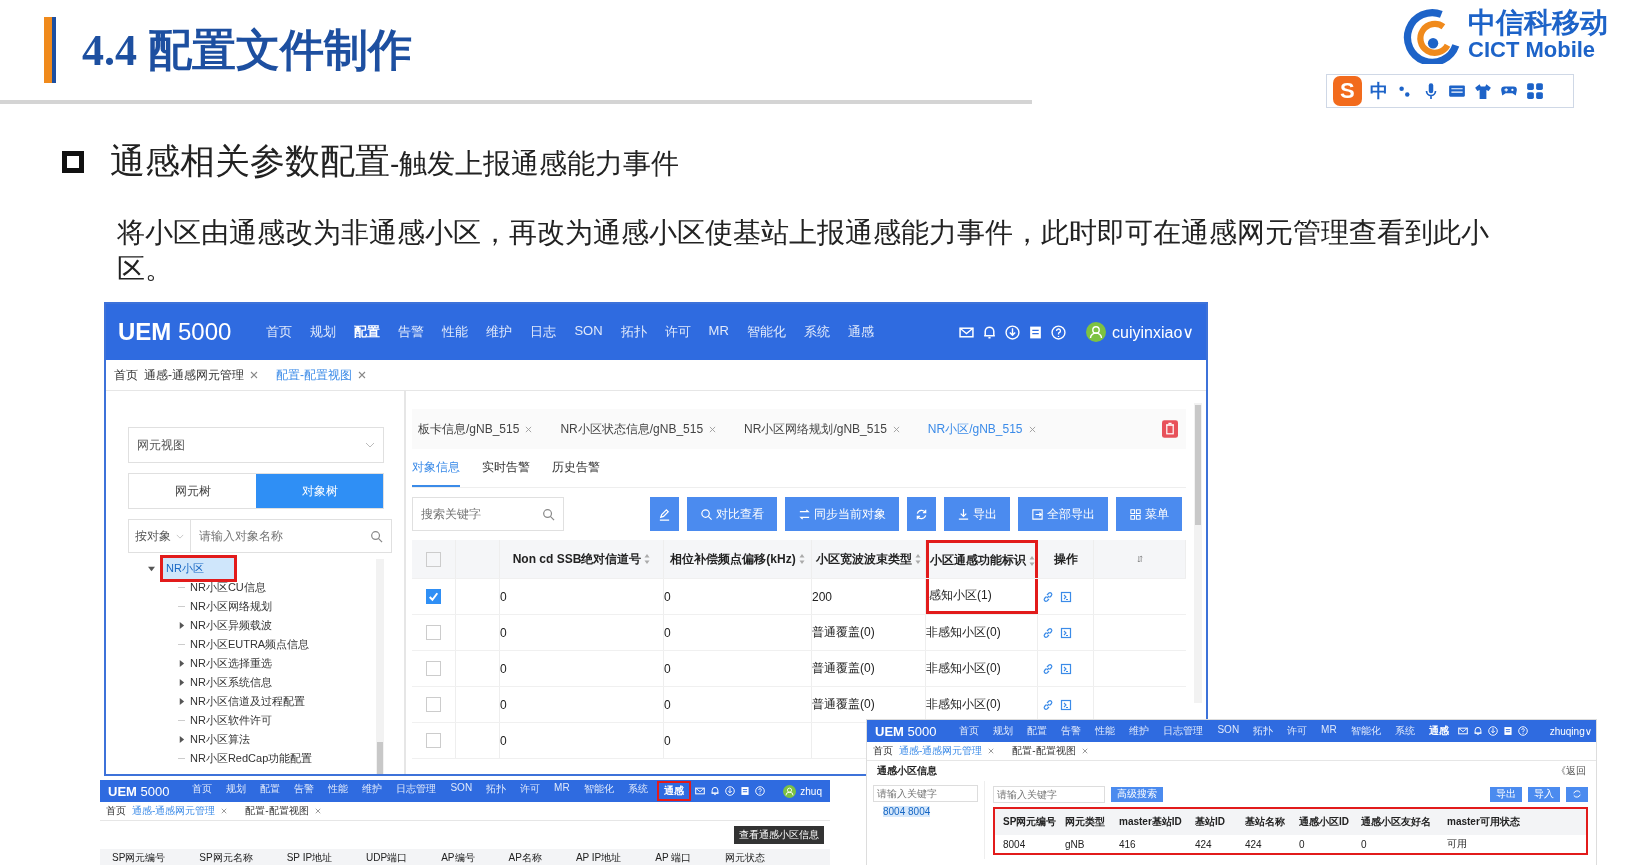  I want to click on keyword-search-field: 请输入关键字, so click(1049, 794).